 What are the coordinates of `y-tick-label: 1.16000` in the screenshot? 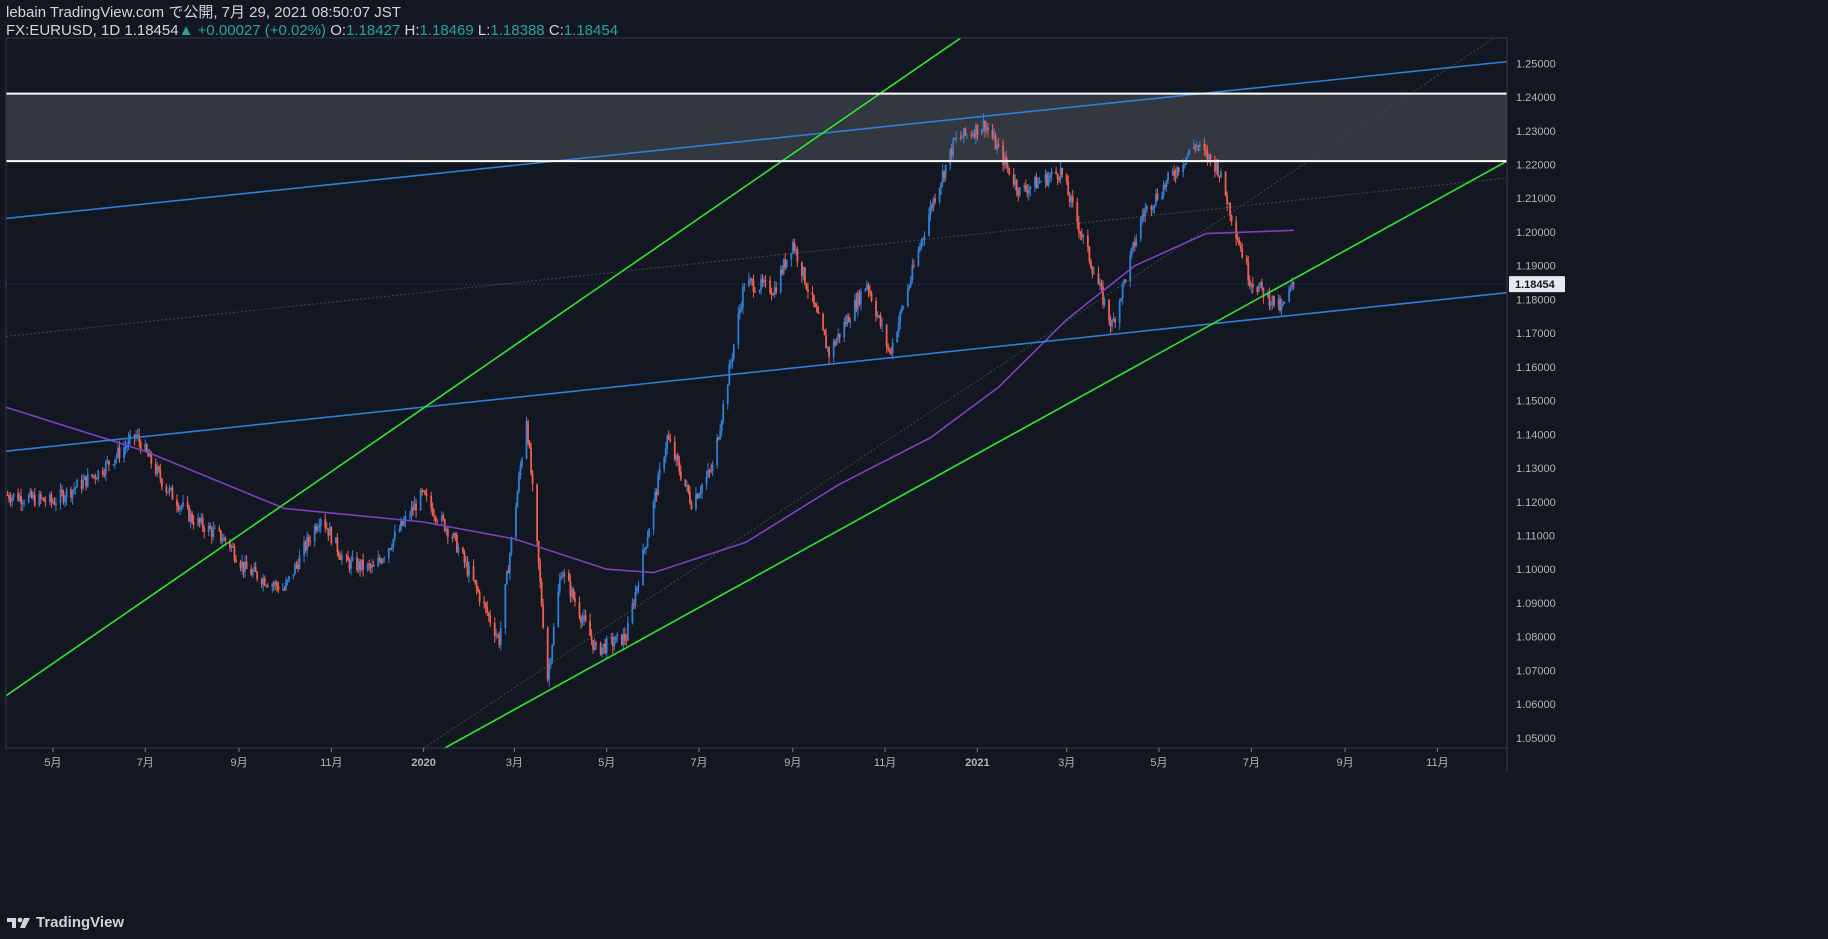 It's located at (1536, 368).